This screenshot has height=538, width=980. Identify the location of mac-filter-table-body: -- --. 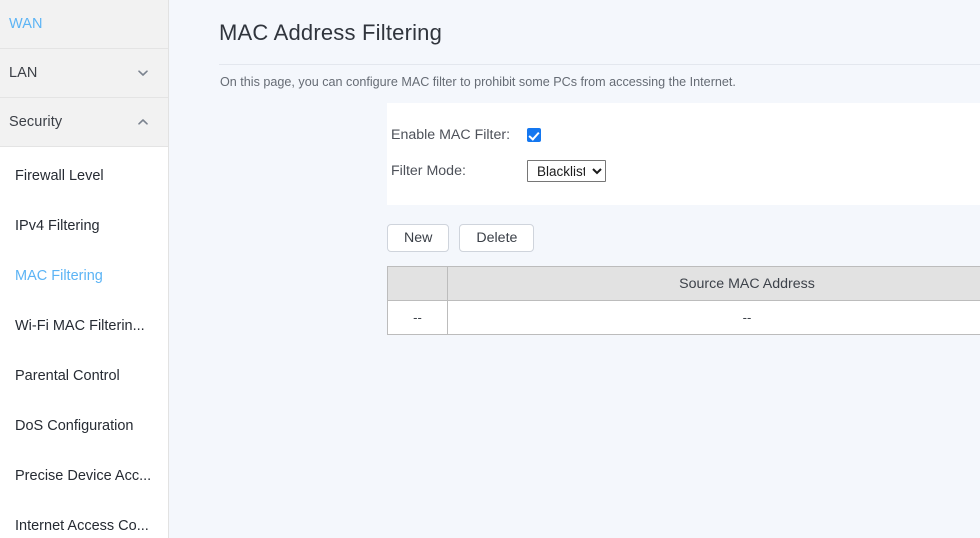
(683, 317).